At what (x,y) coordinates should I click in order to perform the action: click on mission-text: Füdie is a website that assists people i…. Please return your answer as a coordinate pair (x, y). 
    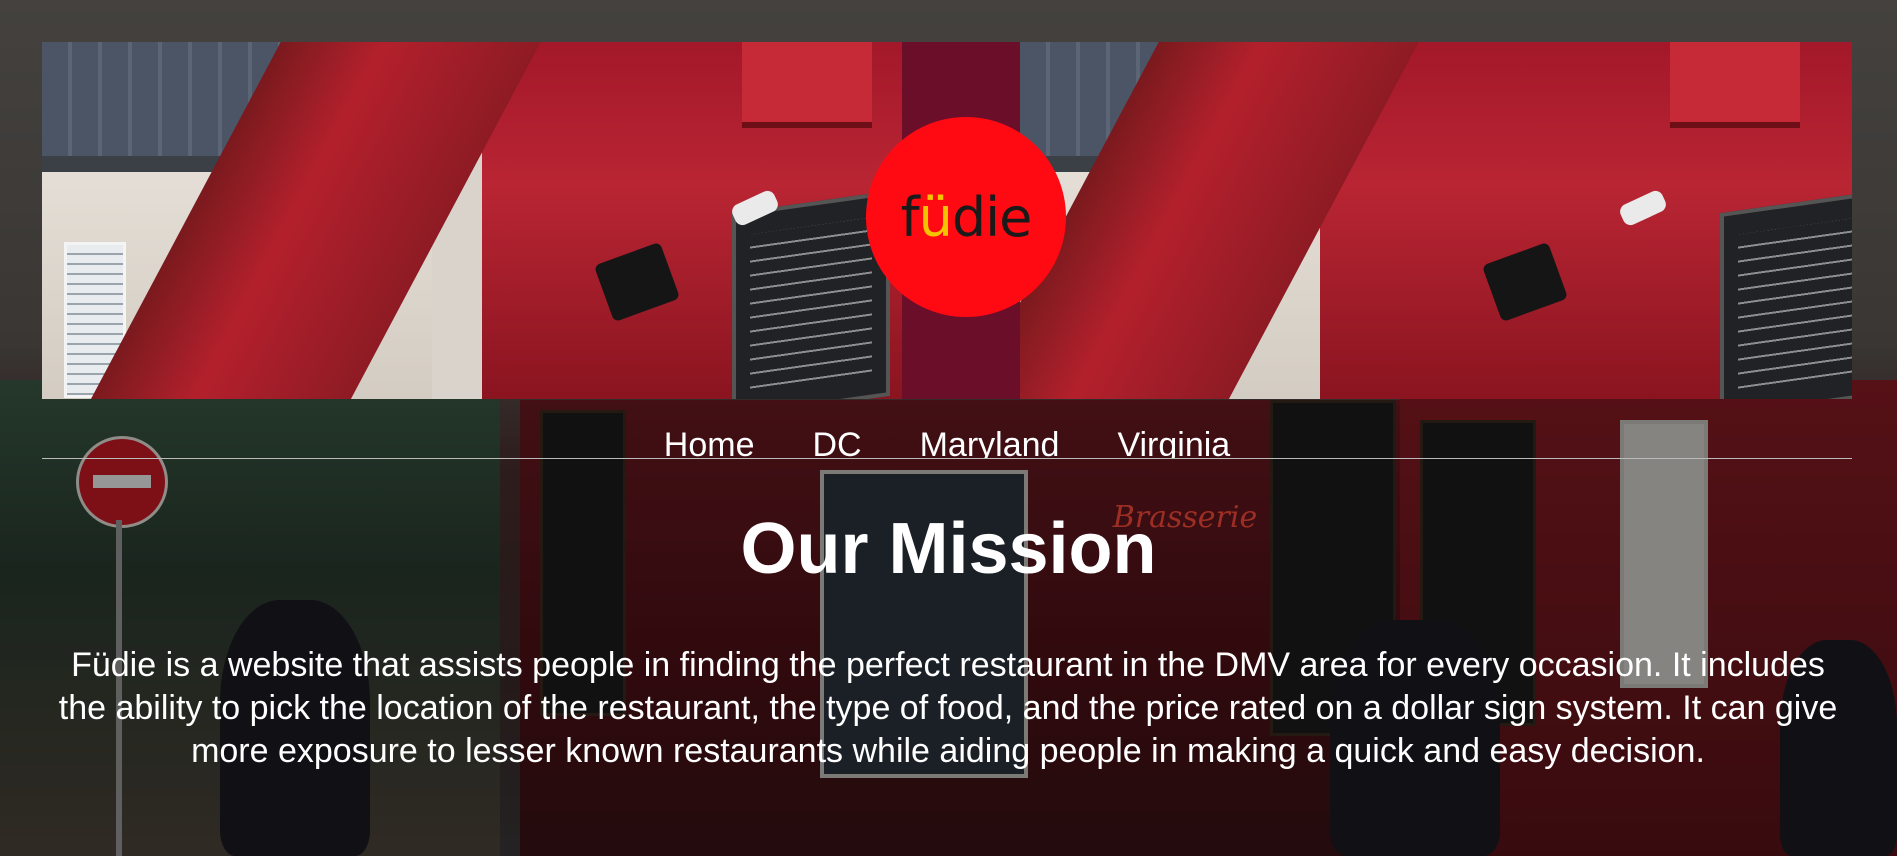
    Looking at the image, I should click on (948, 708).